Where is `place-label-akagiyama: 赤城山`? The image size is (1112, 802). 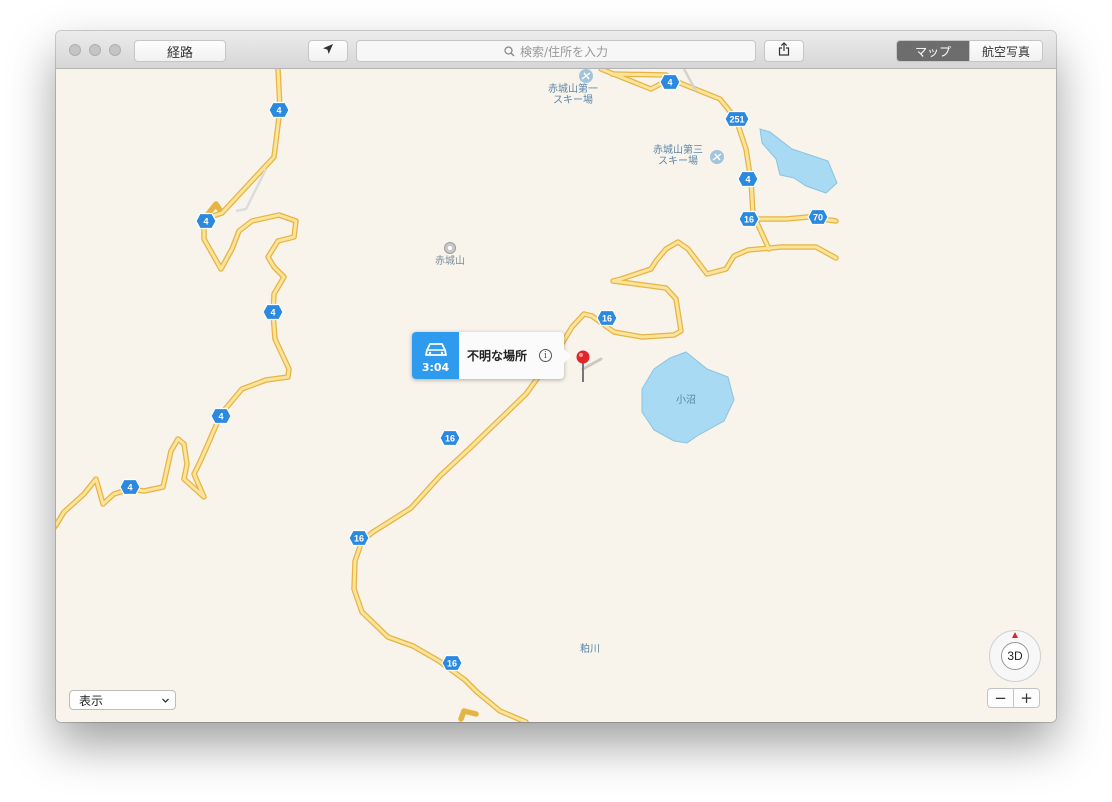
place-label-akagiyama: 赤城山 is located at coordinates (450, 261).